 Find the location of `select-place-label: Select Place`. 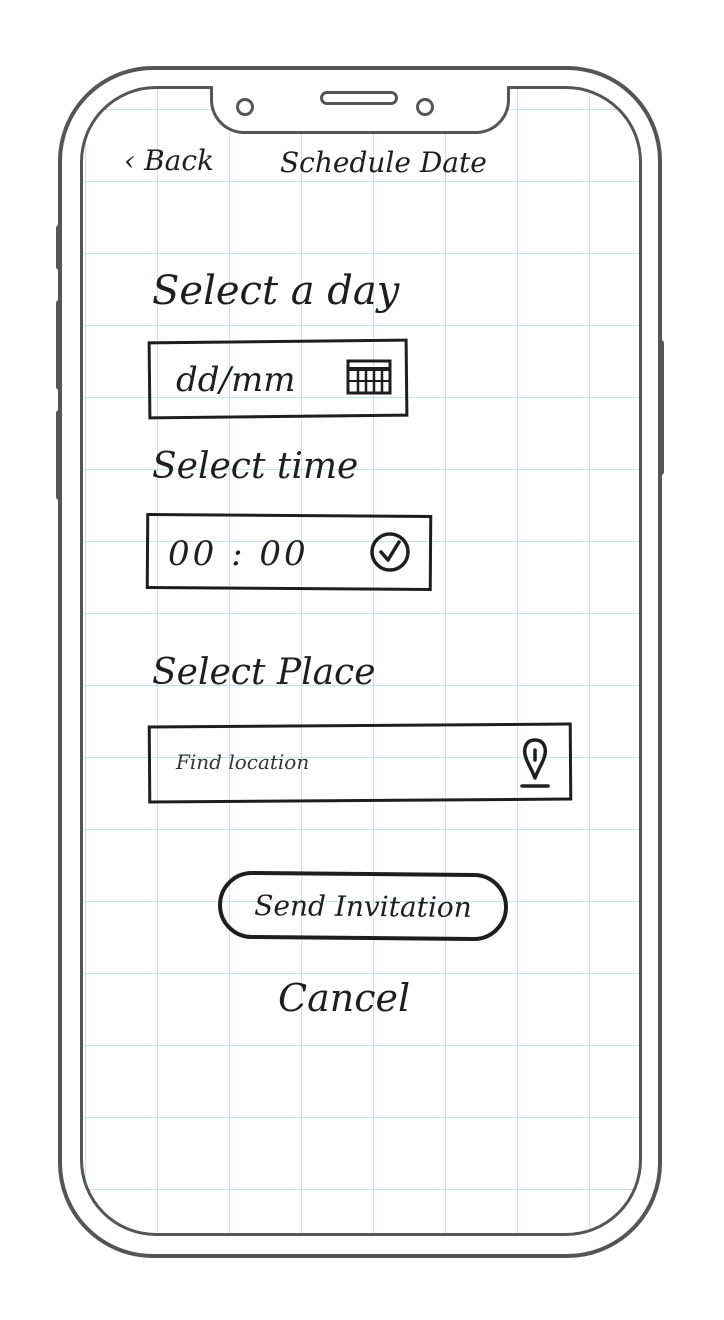

select-place-label: Select Place is located at coordinates (264, 672).